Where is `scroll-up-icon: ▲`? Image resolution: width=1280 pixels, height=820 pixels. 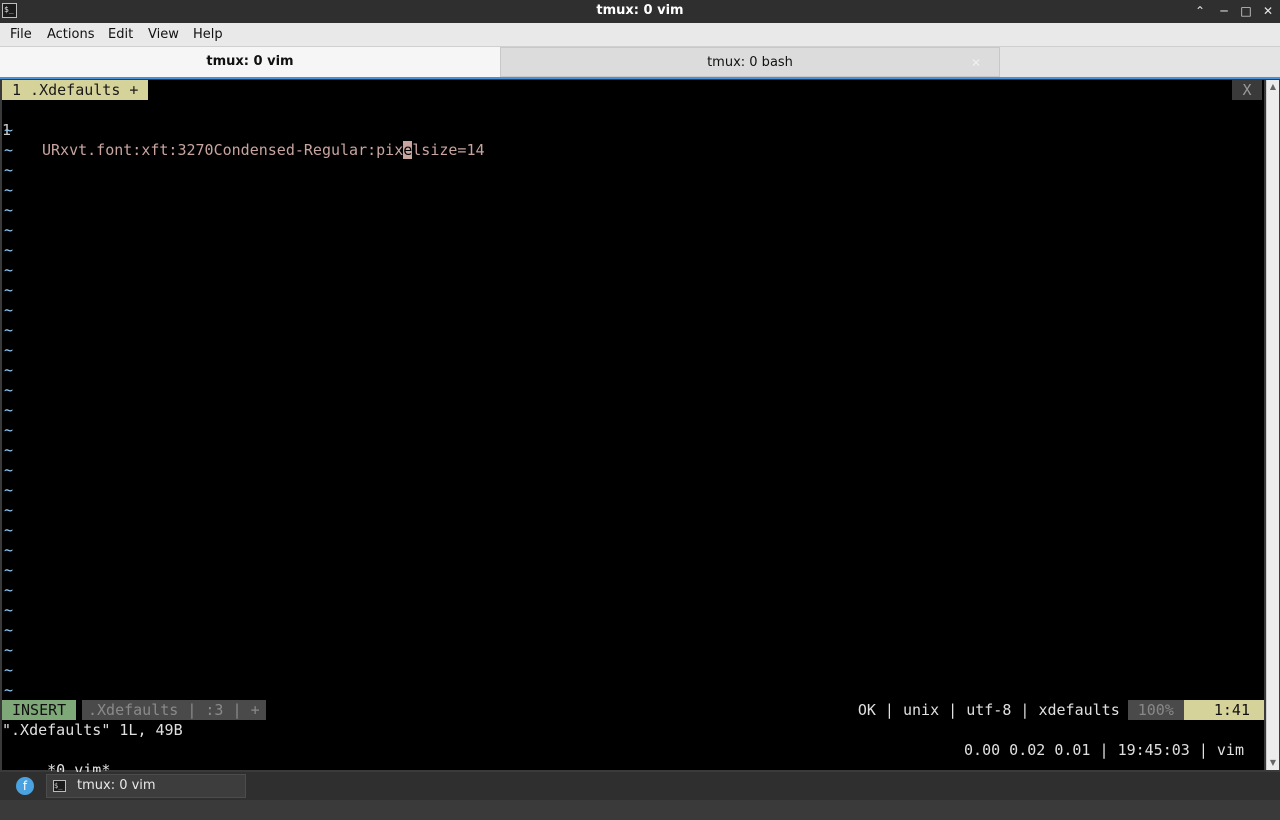 scroll-up-icon: ▲ is located at coordinates (1273, 87).